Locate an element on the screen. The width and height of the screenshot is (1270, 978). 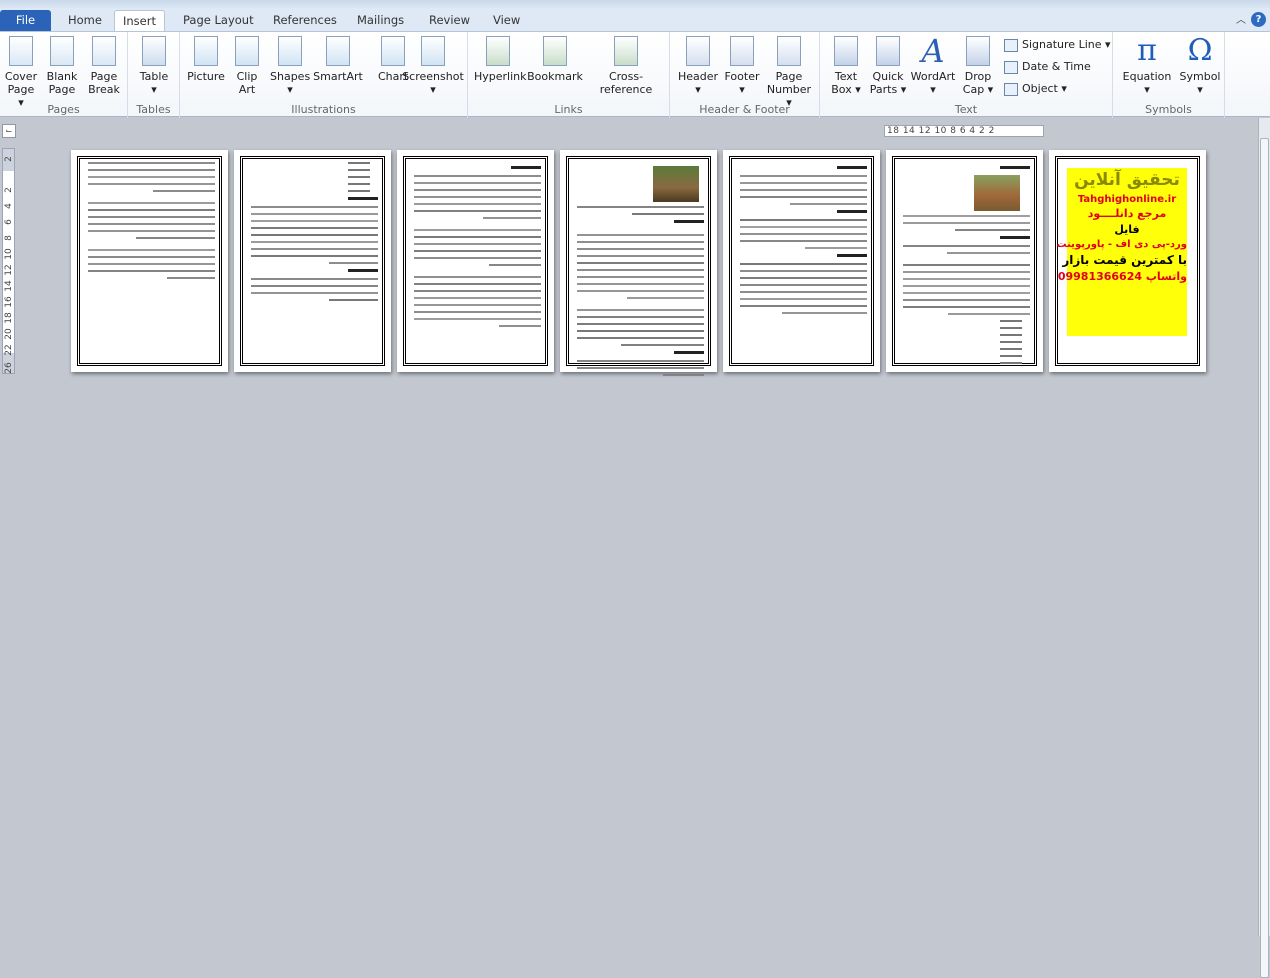
button-label: Drop is located at coordinates (978, 76).